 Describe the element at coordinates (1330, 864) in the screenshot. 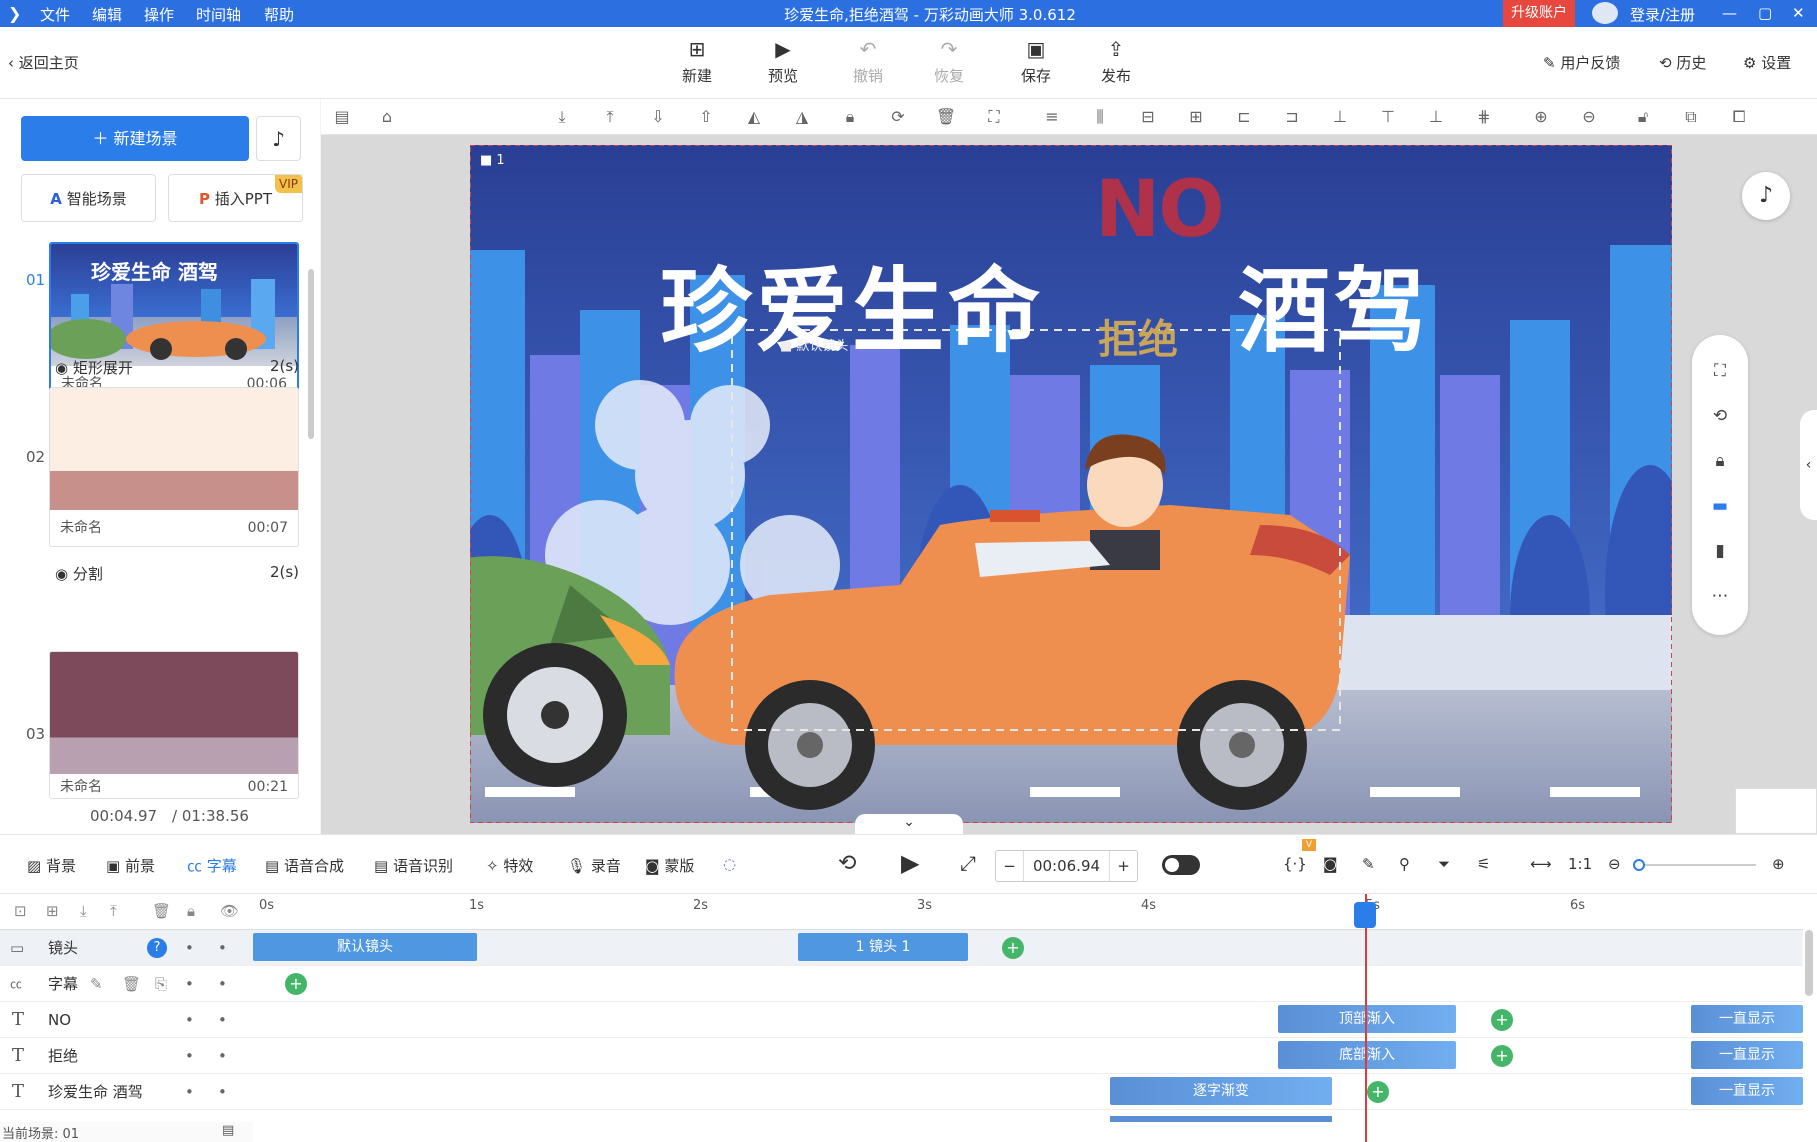

I see `snapshot-icon: ◙` at that location.